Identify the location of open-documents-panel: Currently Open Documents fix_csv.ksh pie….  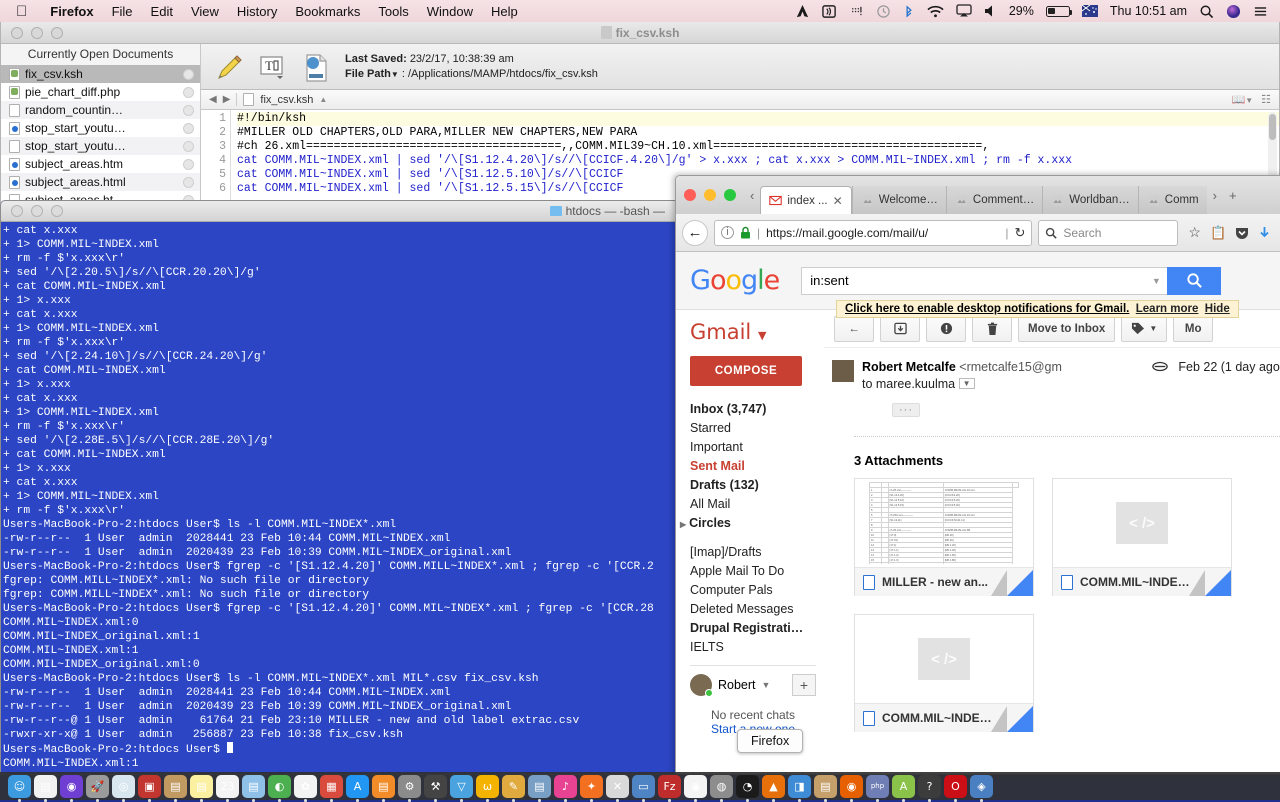
(101, 125).